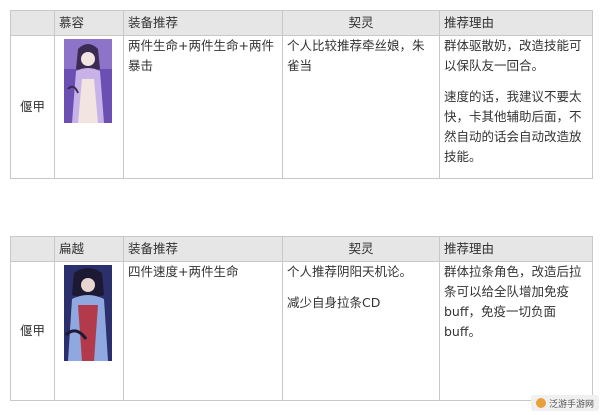 The image size is (605, 415). Describe the element at coordinates (350, 271) in the screenshot. I see `qiling-paragraph: 个人推荐阴阳天机论。` at that location.